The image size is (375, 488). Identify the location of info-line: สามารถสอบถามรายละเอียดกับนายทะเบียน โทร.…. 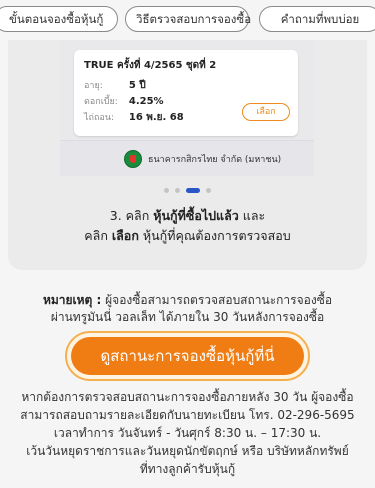
(187, 415).